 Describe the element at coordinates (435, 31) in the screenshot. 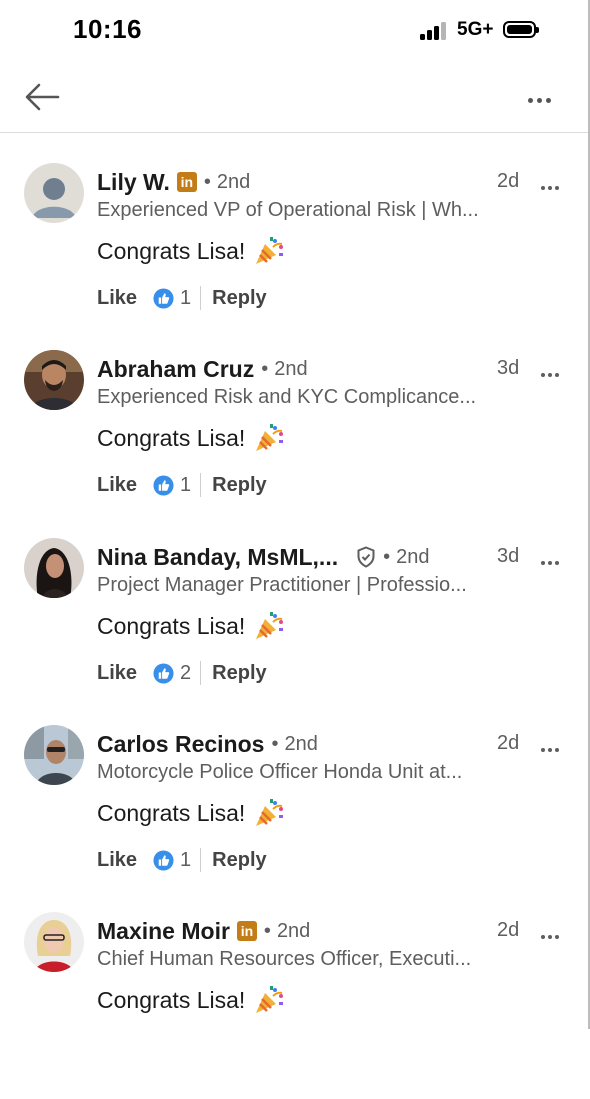

I see `signal-icon` at that location.